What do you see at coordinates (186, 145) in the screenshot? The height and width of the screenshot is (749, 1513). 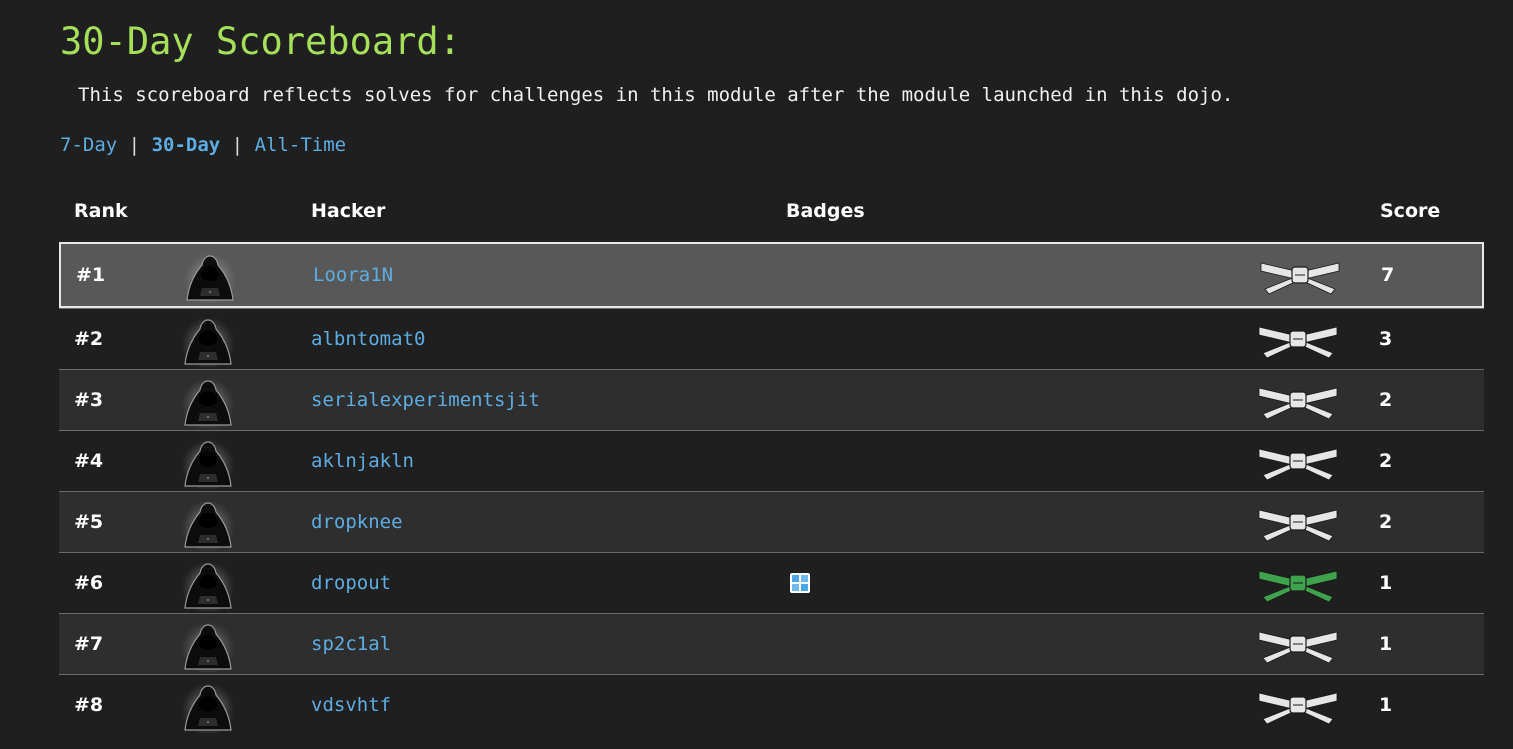 I see `tab-30-day: 30-Day` at bounding box center [186, 145].